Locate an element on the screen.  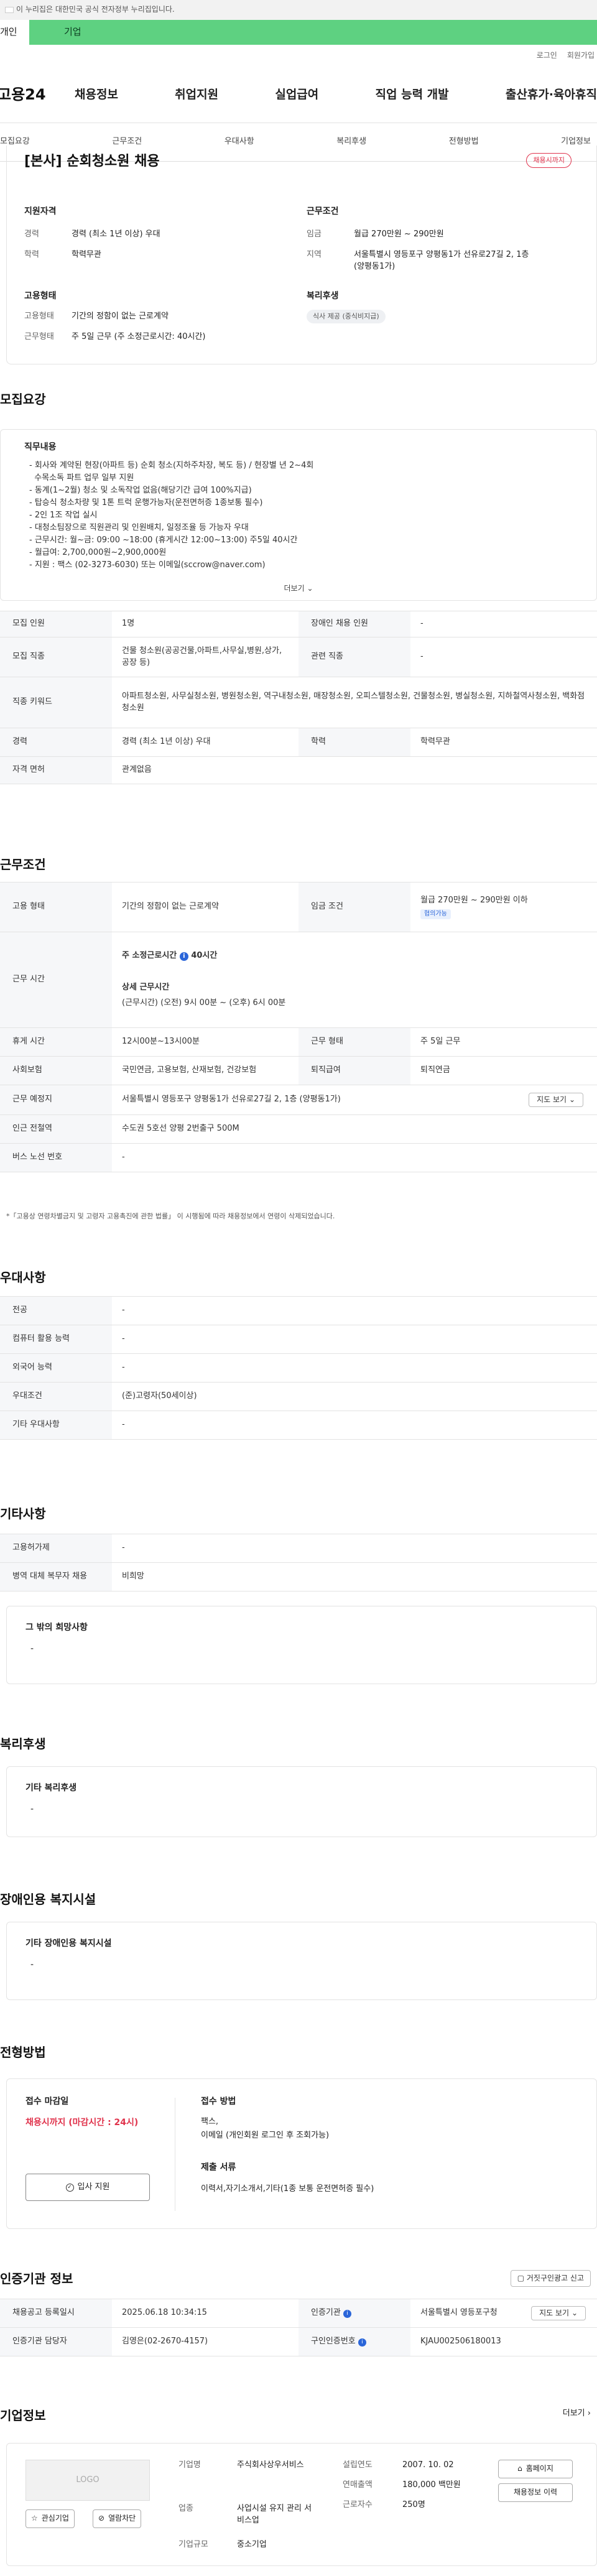
welfare-block: 복리후생 식사 제공 (중식비지급) is located at coordinates (437, 307).